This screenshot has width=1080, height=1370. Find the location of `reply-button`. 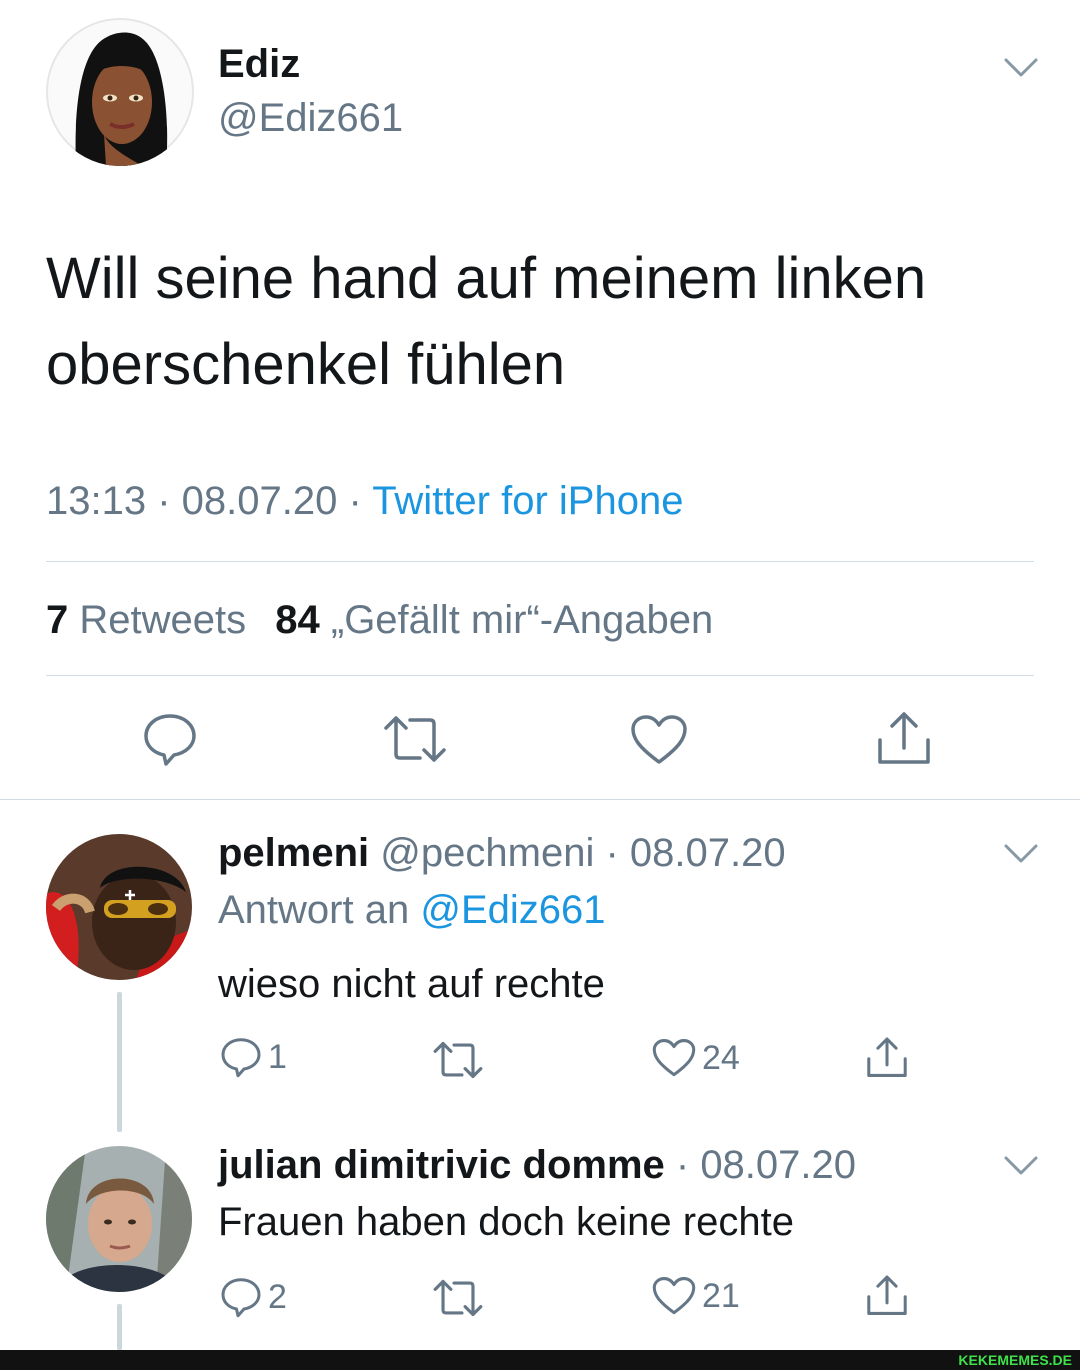

reply-button is located at coordinates (170, 739).